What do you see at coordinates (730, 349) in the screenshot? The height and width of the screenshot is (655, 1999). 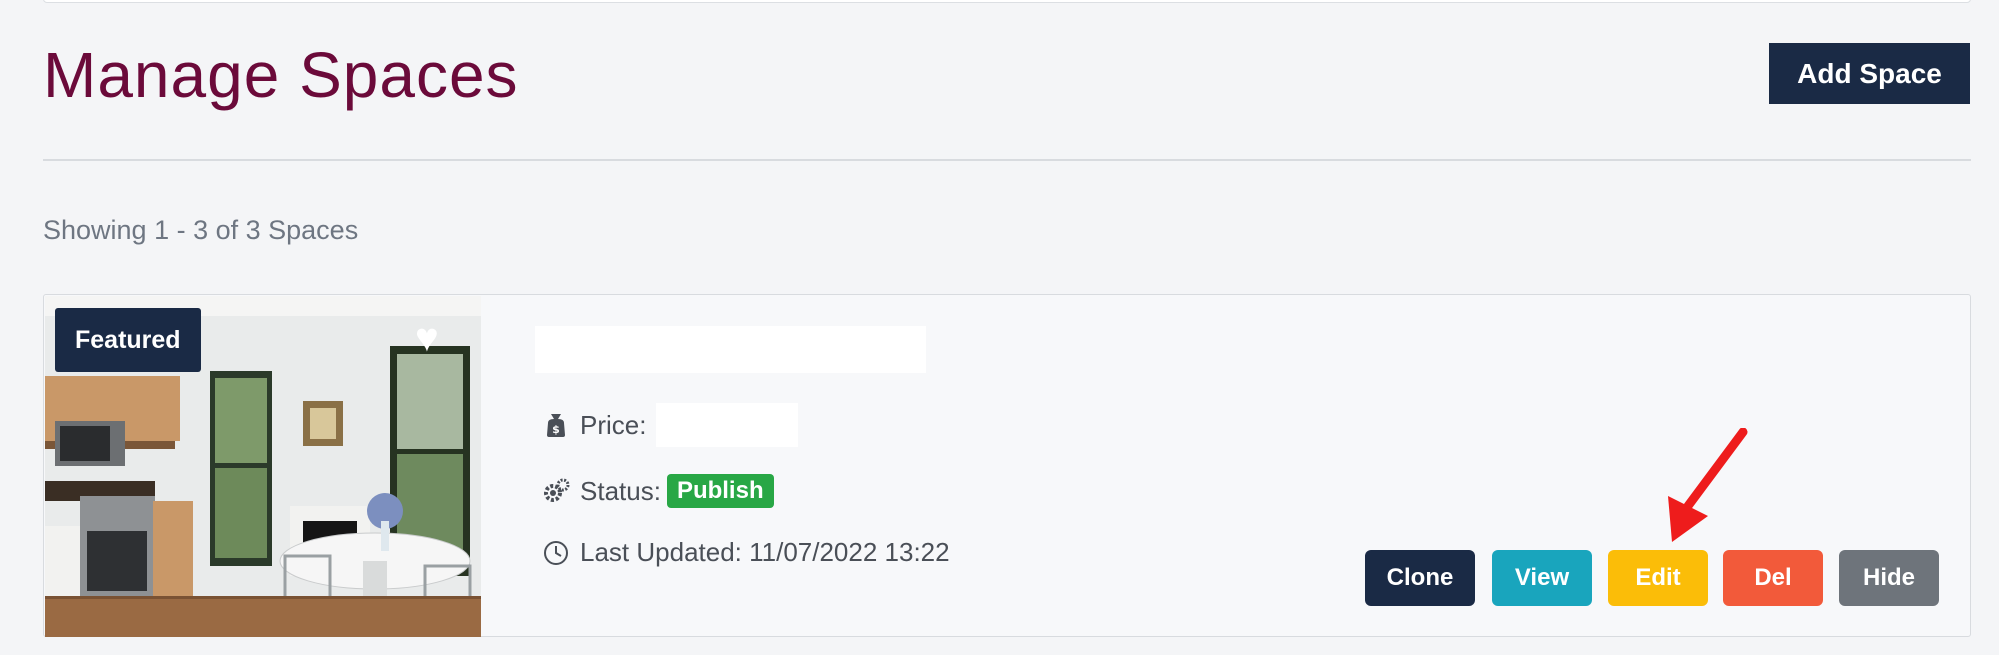 I see `space-title-redacted` at bounding box center [730, 349].